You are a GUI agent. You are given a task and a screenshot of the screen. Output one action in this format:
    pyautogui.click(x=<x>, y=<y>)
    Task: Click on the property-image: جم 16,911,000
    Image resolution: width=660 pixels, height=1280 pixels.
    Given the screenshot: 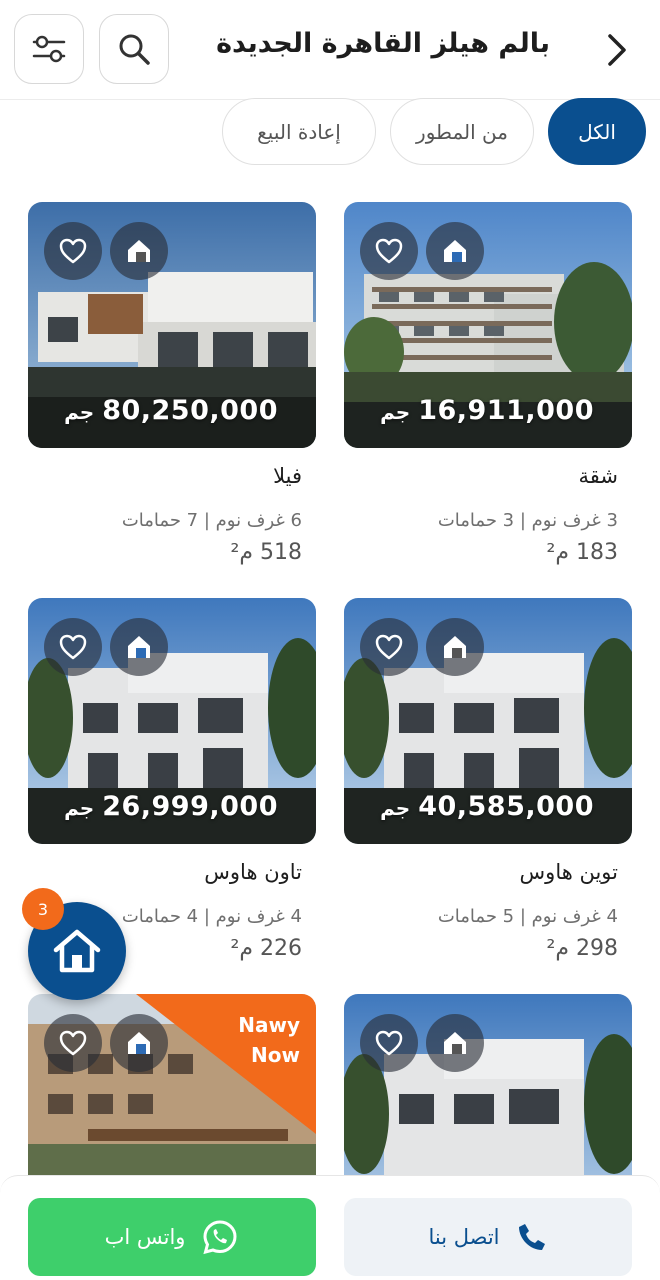 What is the action you would take?
    pyautogui.click(x=488, y=325)
    